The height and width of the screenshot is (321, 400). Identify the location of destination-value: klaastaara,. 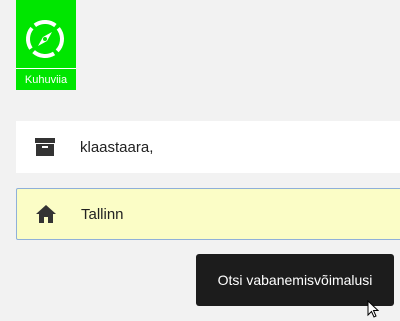
(116, 147).